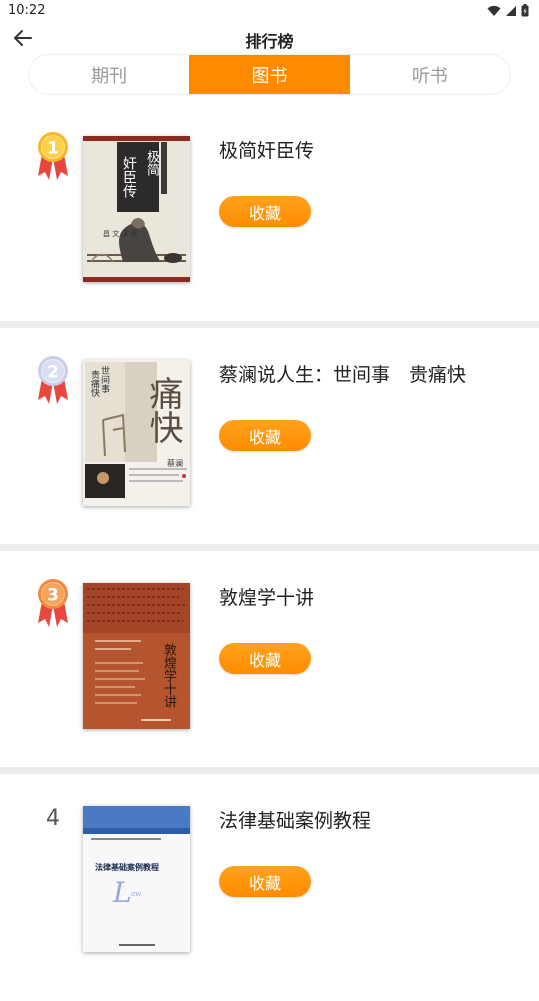 This screenshot has width=539, height=1001. Describe the element at coordinates (175, 463) in the screenshot. I see `cover-author: 蔡澜` at that location.